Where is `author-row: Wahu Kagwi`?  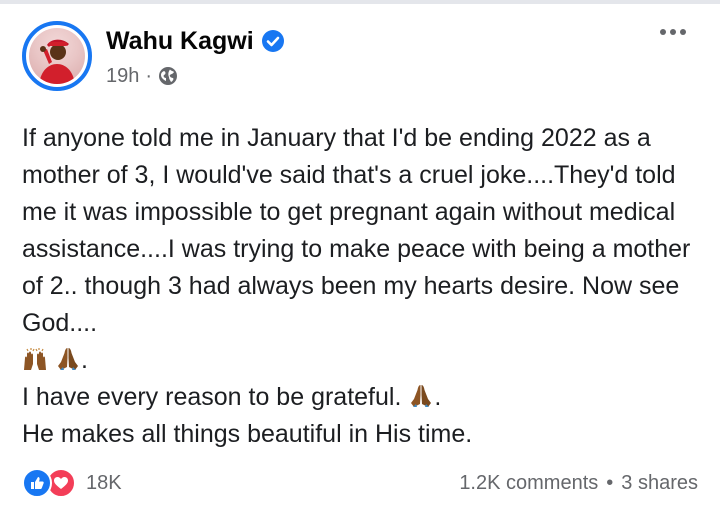
author-row: Wahu Kagwi is located at coordinates (195, 41).